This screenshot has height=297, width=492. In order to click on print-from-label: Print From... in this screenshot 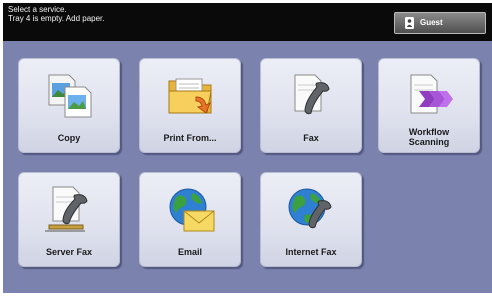, I will do `click(190, 138)`.